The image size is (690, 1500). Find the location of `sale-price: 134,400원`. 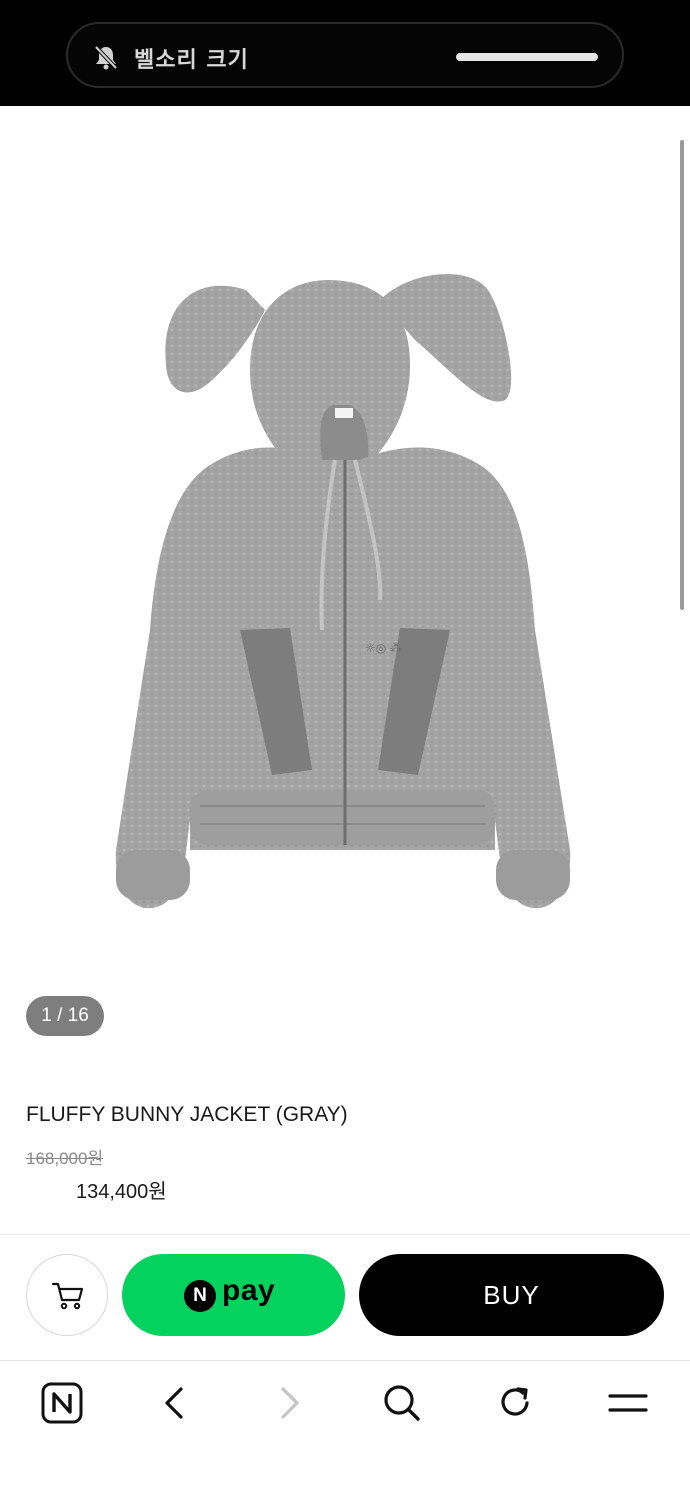

sale-price: 134,400원 is located at coordinates (121, 1192).